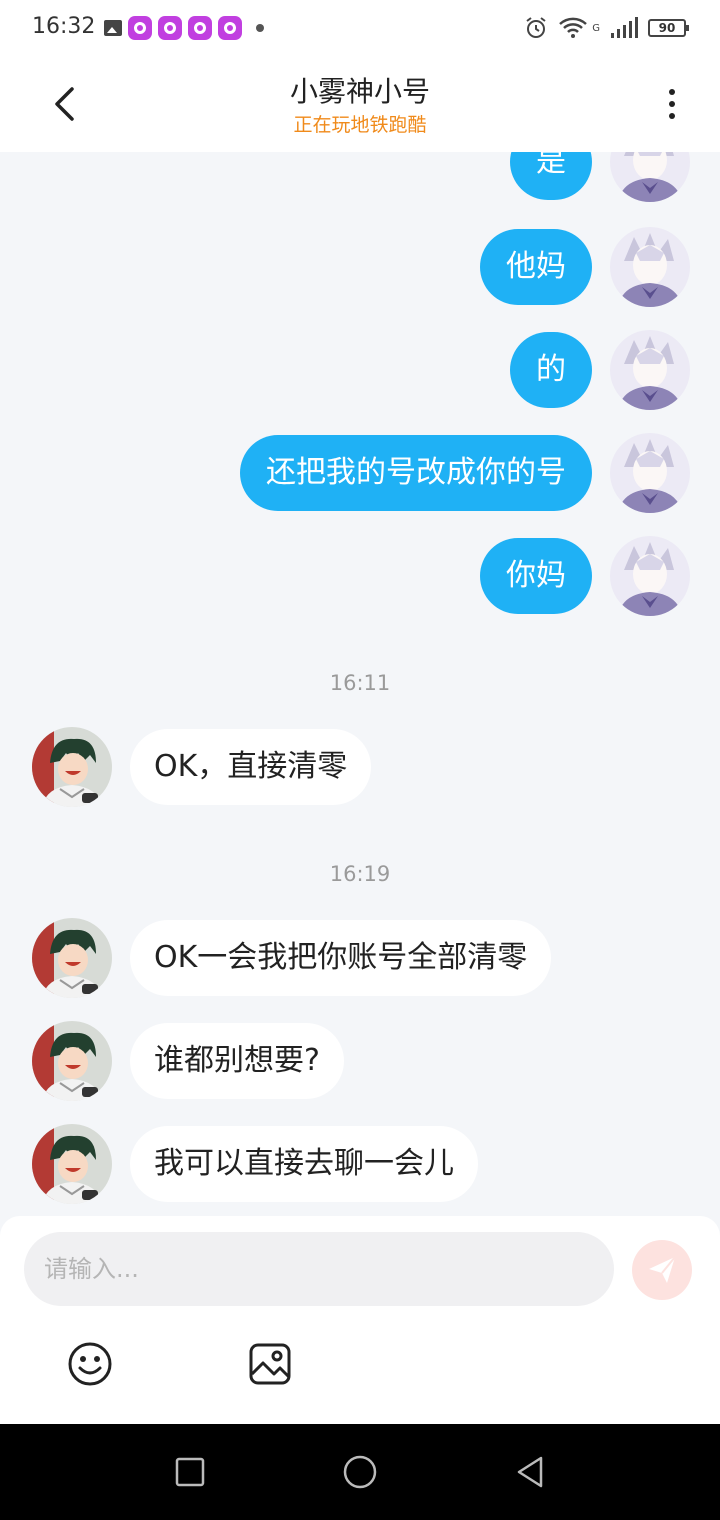 Image resolution: width=720 pixels, height=1520 pixels. What do you see at coordinates (551, 370) in the screenshot?
I see `message-bubble: 的` at bounding box center [551, 370].